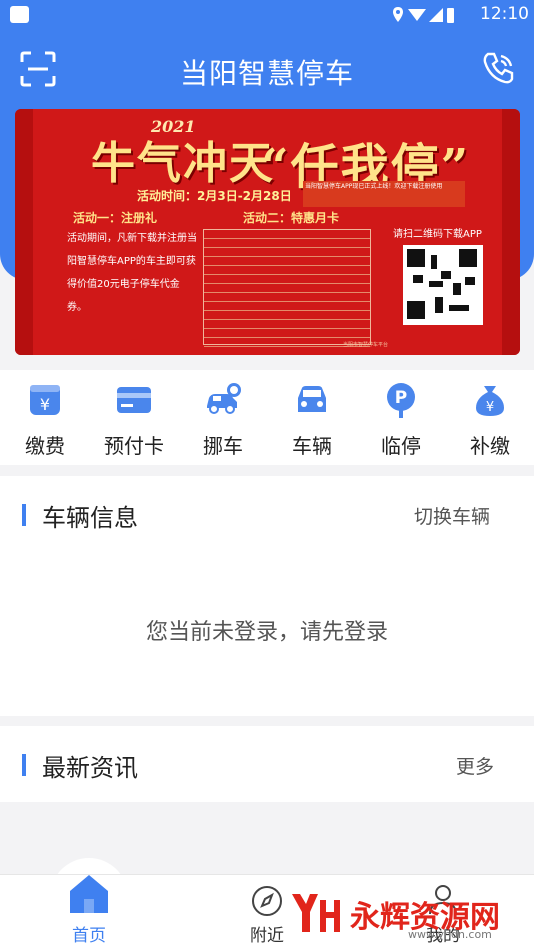 This screenshot has width=534, height=951. Describe the element at coordinates (134, 446) in the screenshot. I see `menu-label: 预付卡` at that location.